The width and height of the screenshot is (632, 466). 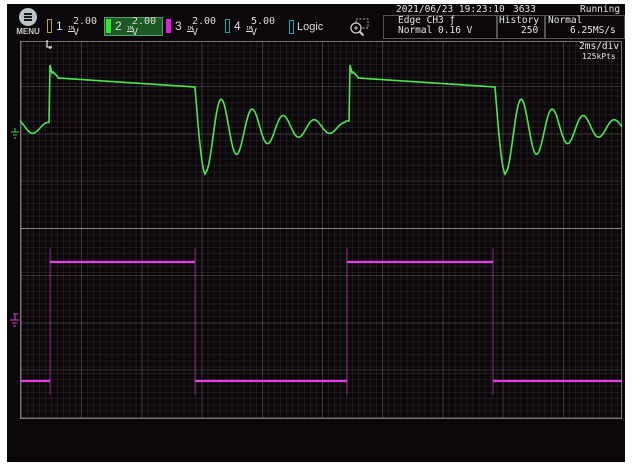 I want to click on trigger-level: Normal 0.16 V, so click(x=435, y=30).